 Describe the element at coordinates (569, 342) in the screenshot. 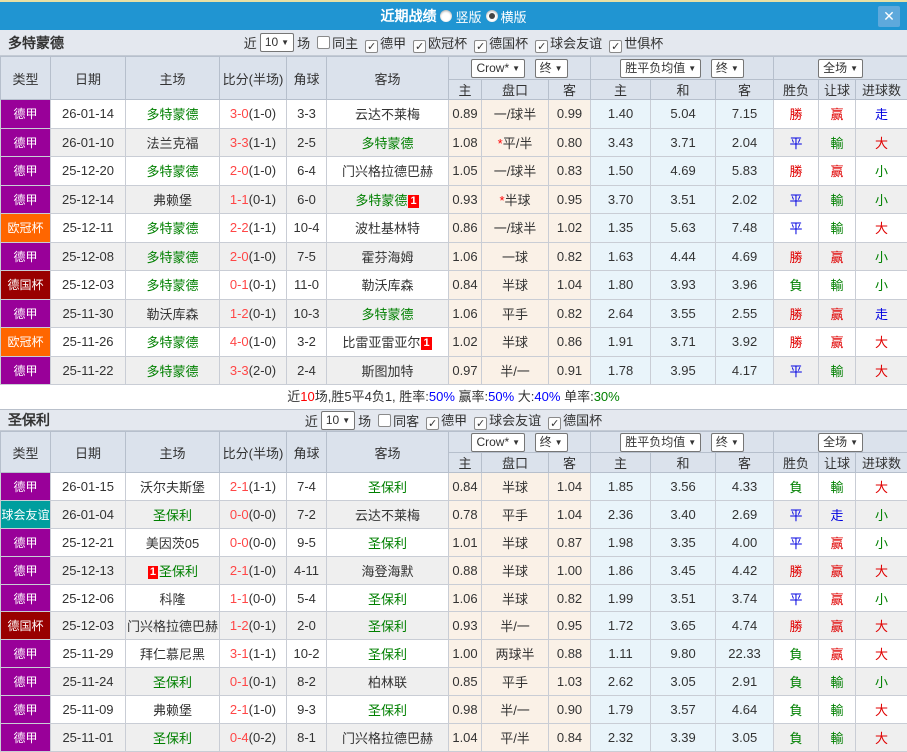

I see `odds-away: 0.86` at that location.